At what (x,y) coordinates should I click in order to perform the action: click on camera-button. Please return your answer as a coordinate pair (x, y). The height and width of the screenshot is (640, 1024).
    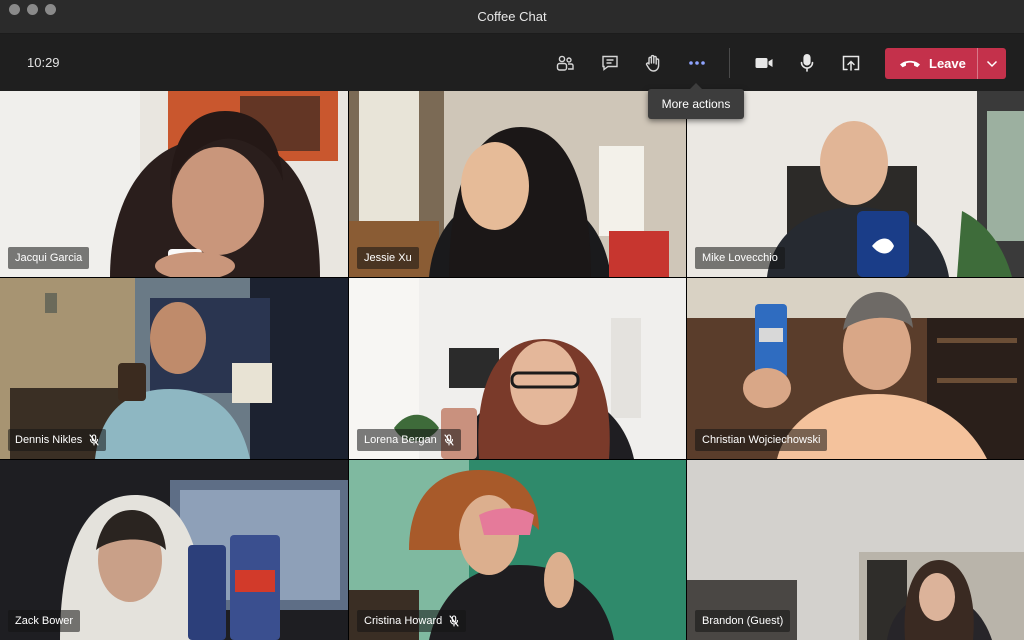
    Looking at the image, I should click on (764, 63).